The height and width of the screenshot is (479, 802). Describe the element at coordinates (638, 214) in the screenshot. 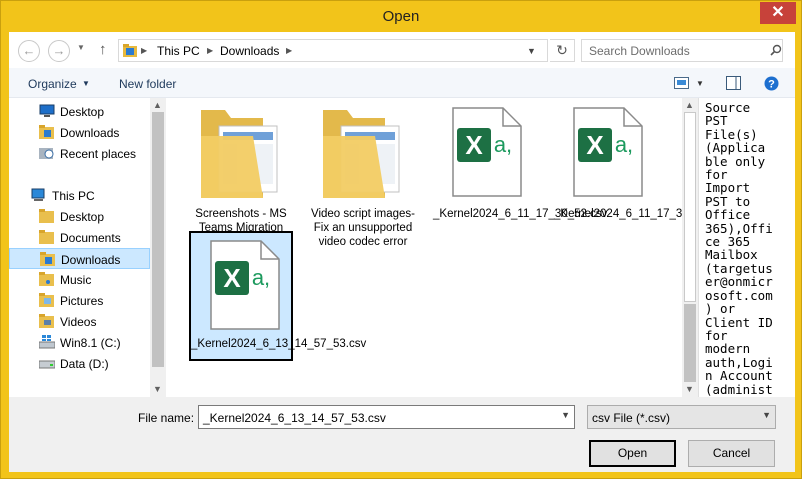

I see `file-item-label: _Kernel2024_6_11_17_36_2.csv` at that location.